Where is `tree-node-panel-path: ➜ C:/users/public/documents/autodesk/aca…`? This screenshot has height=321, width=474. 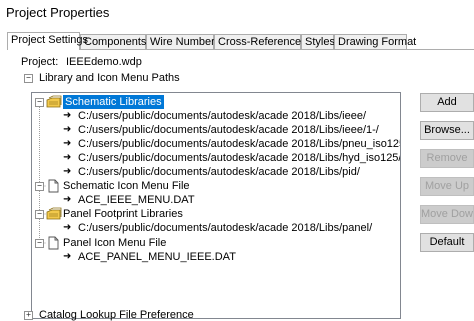
tree-node-panel-path: ➜ C:/users/public/documents/autodesk/aca… is located at coordinates (216, 228).